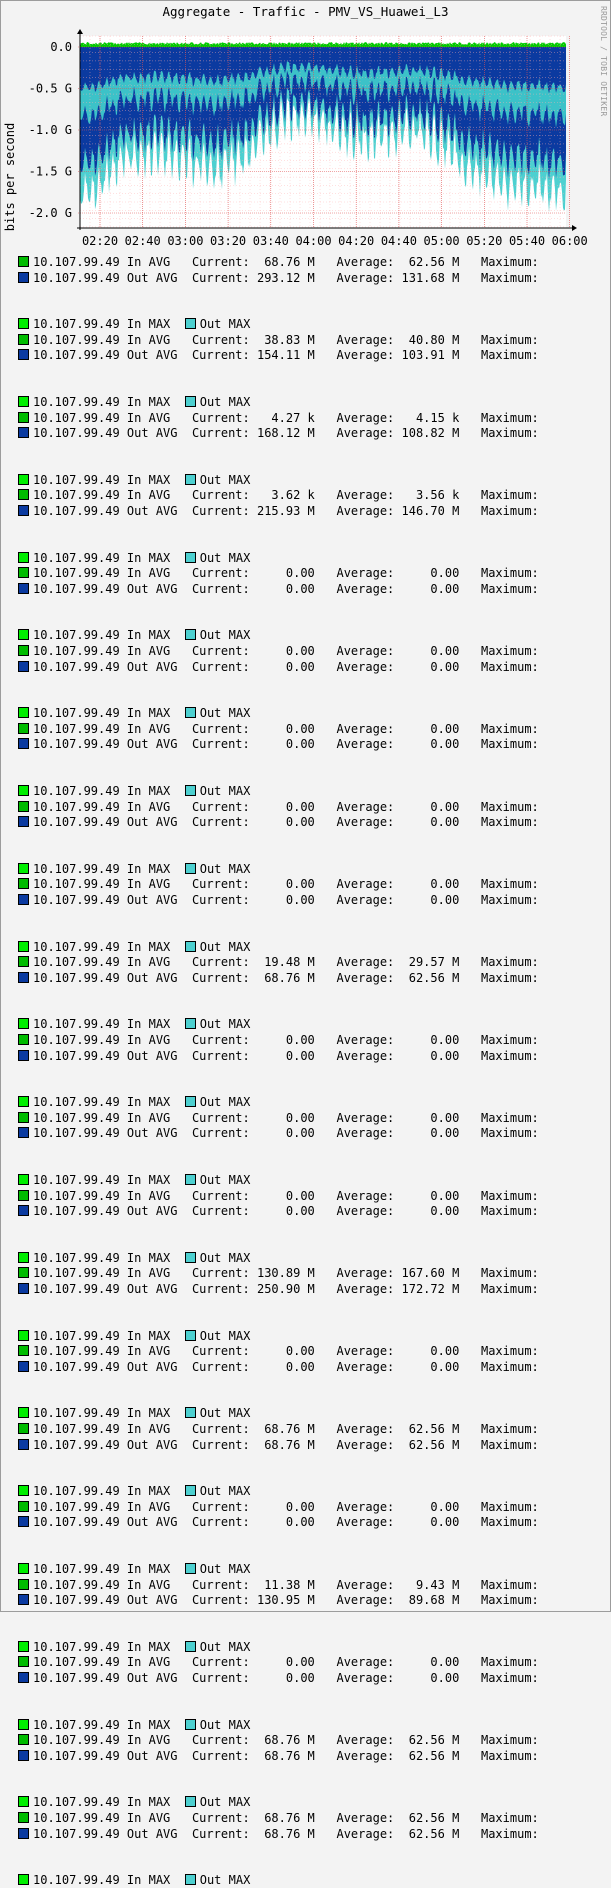  I want to click on average-value: 62.56 M, so click(441, 1755).